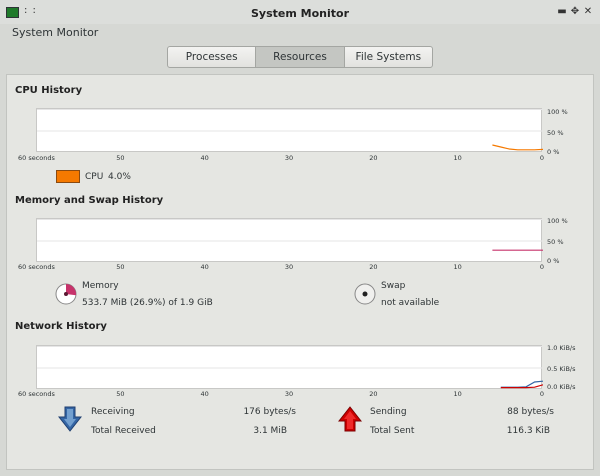 Image resolution: width=600 pixels, height=476 pixels. Describe the element at coordinates (204, 394) in the screenshot. I see `network-xtick: 40` at that location.